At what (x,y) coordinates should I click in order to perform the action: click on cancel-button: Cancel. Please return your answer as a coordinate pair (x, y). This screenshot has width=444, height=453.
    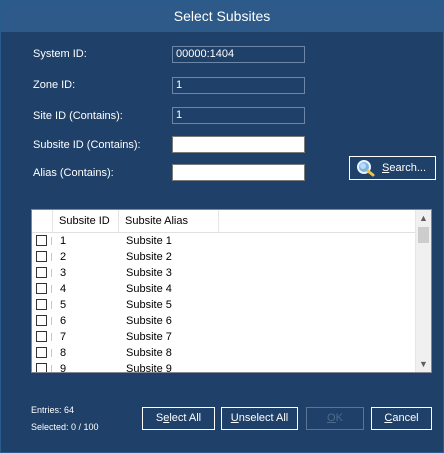
    Looking at the image, I should click on (401, 418).